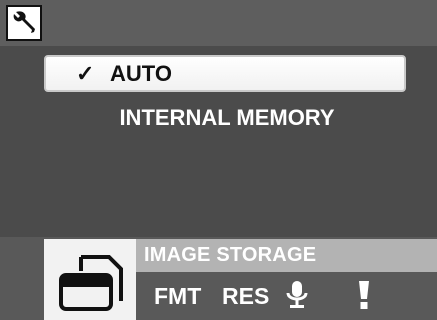 This screenshot has height=320, width=437. I want to click on tab-alert, so click(364, 298).